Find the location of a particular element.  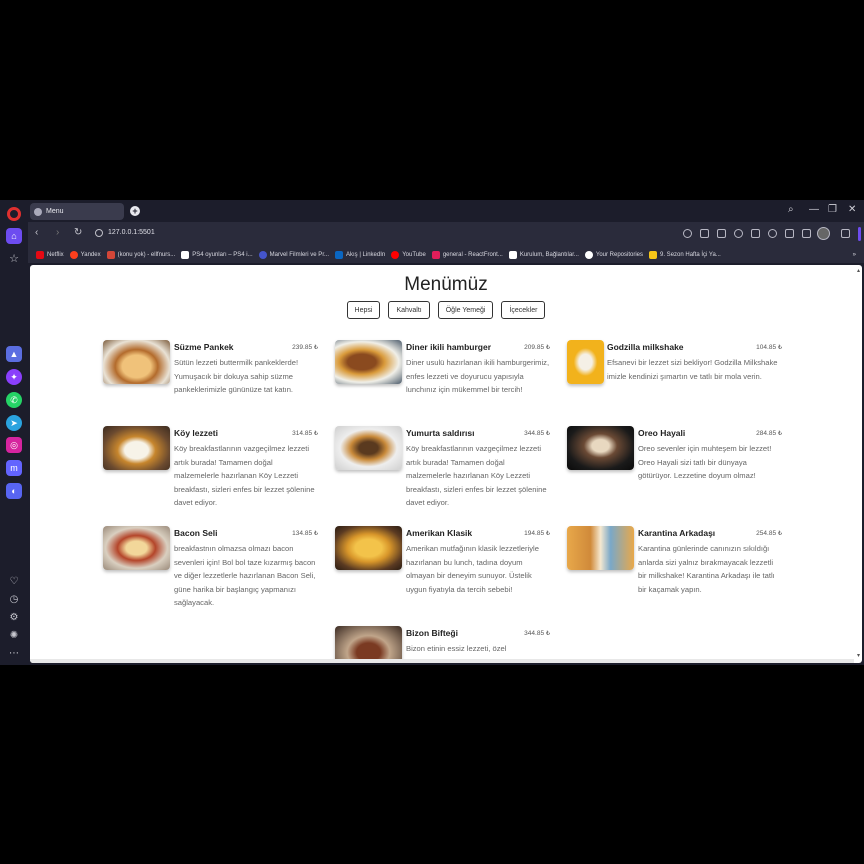

messenger-icon: ✦ is located at coordinates (14, 377).